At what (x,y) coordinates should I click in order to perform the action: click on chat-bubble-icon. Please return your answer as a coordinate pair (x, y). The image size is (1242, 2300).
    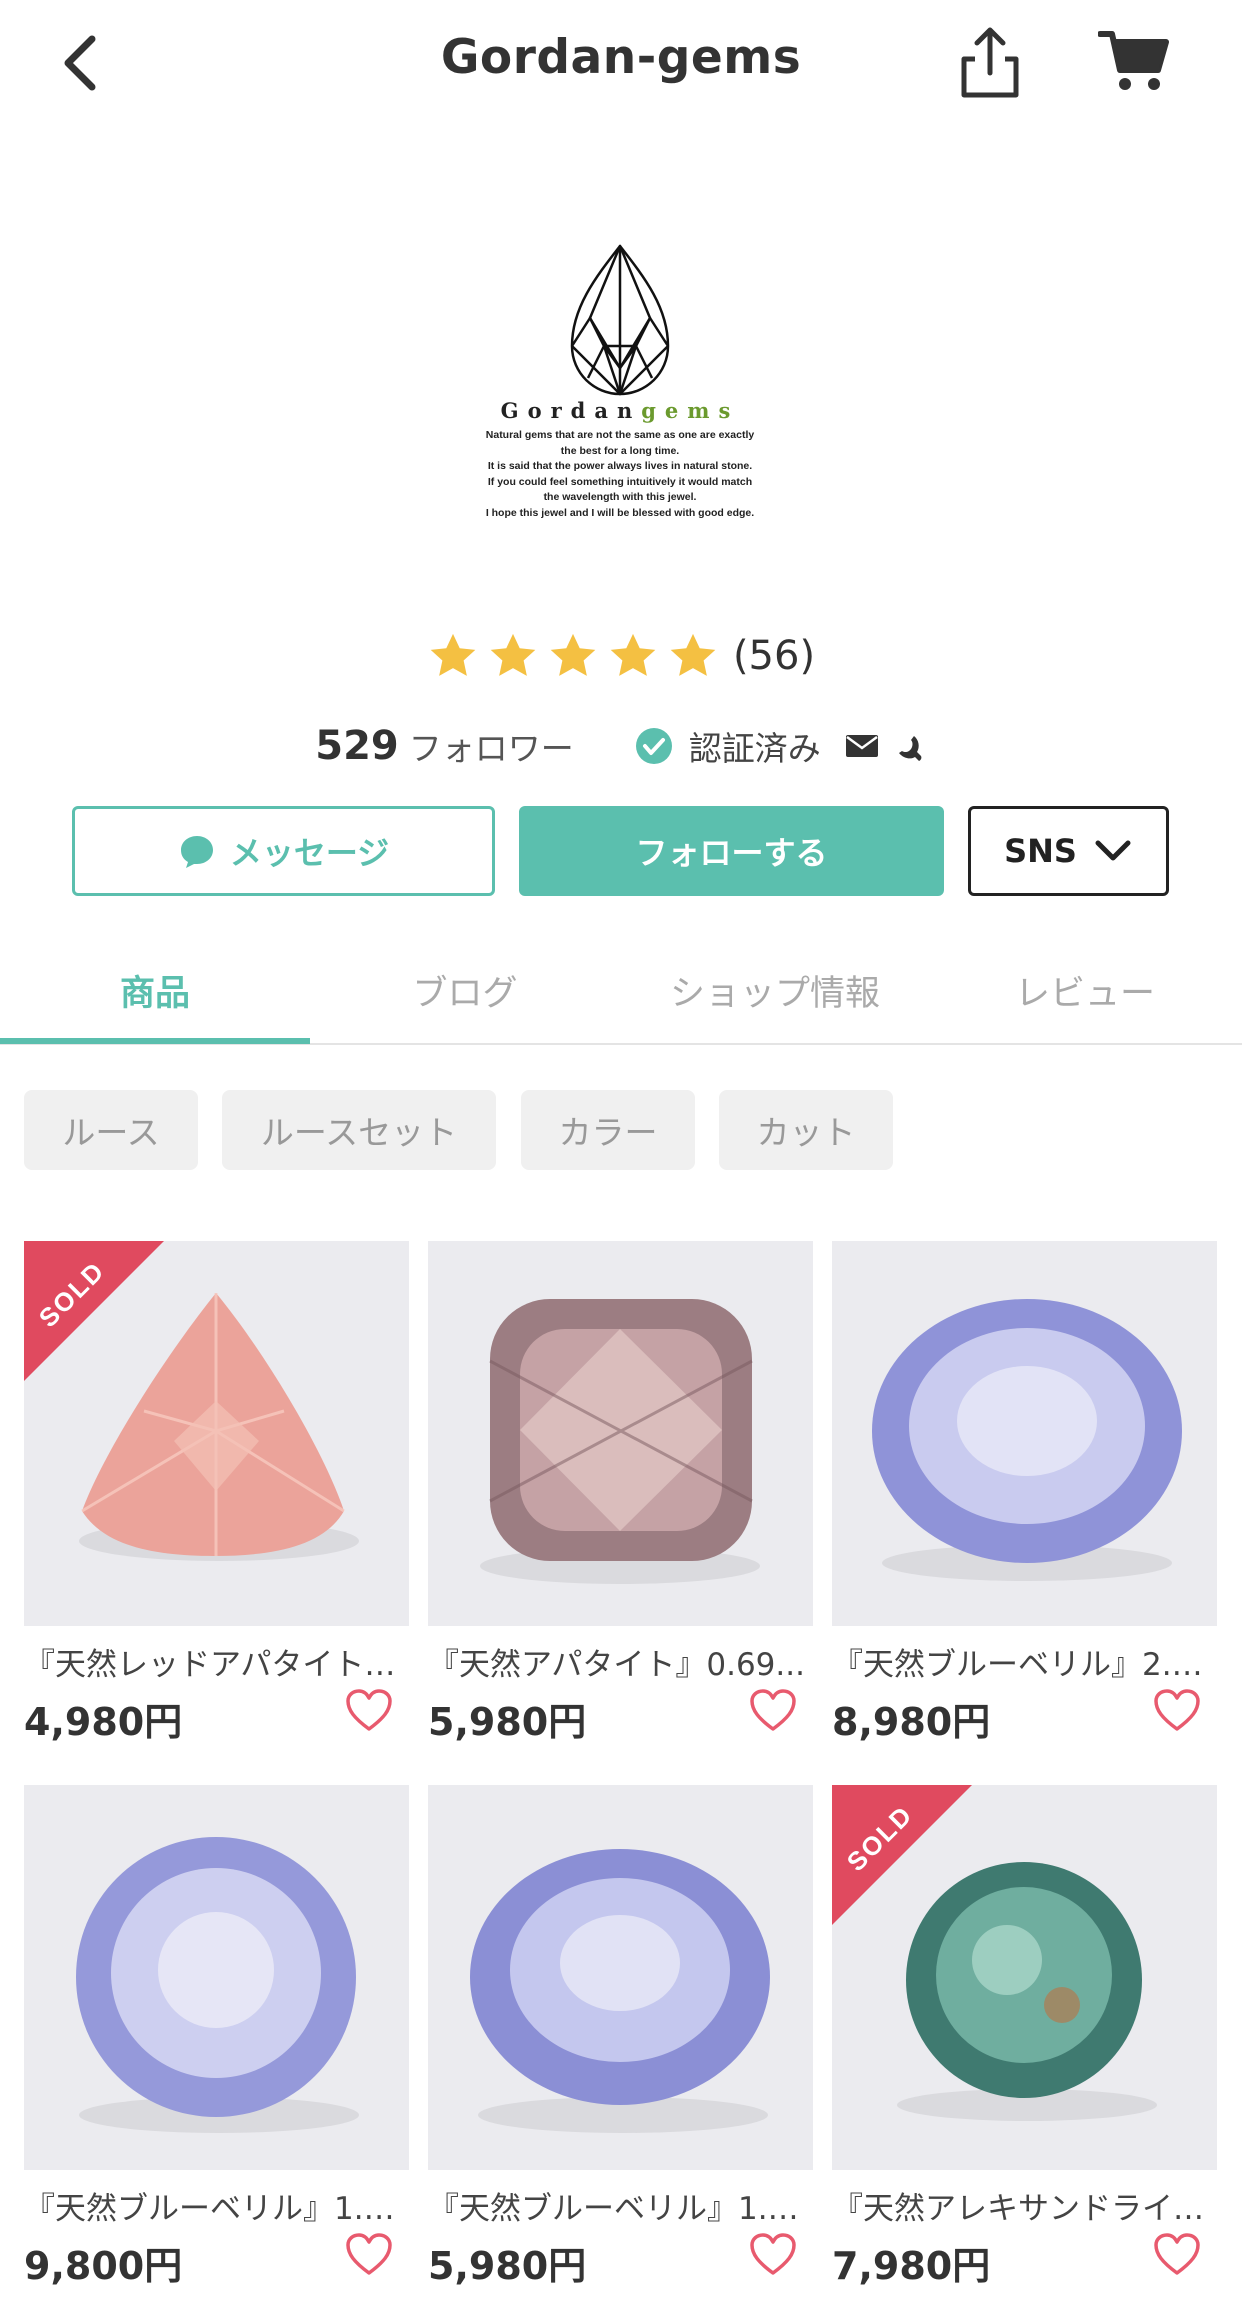
    Looking at the image, I should click on (196, 852).